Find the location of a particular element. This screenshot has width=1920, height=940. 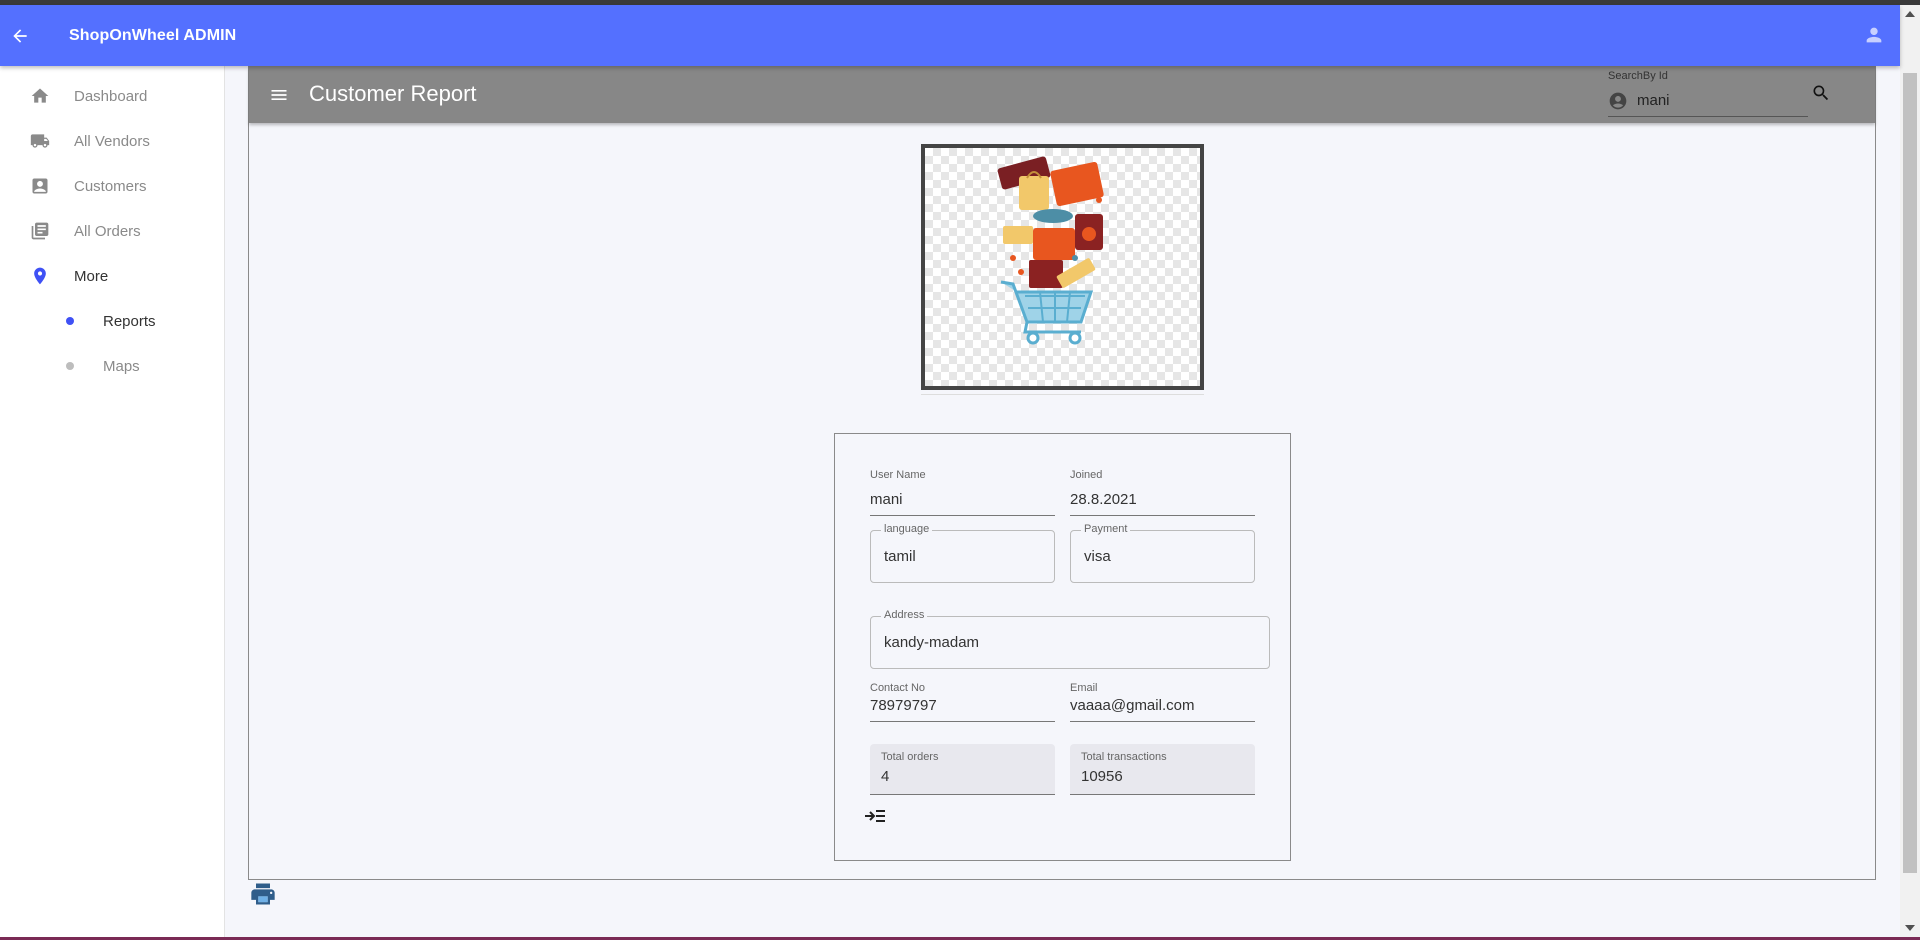

truck-icon is located at coordinates (40, 141).